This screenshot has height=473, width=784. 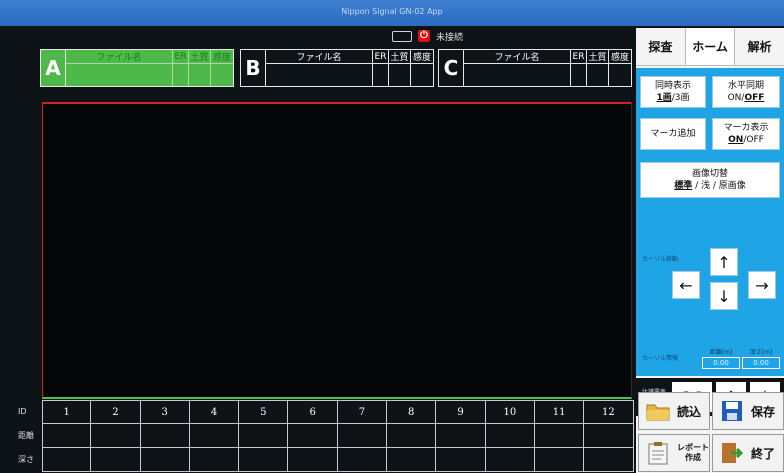 I want to click on button-label: 水平同期, so click(x=745, y=86).